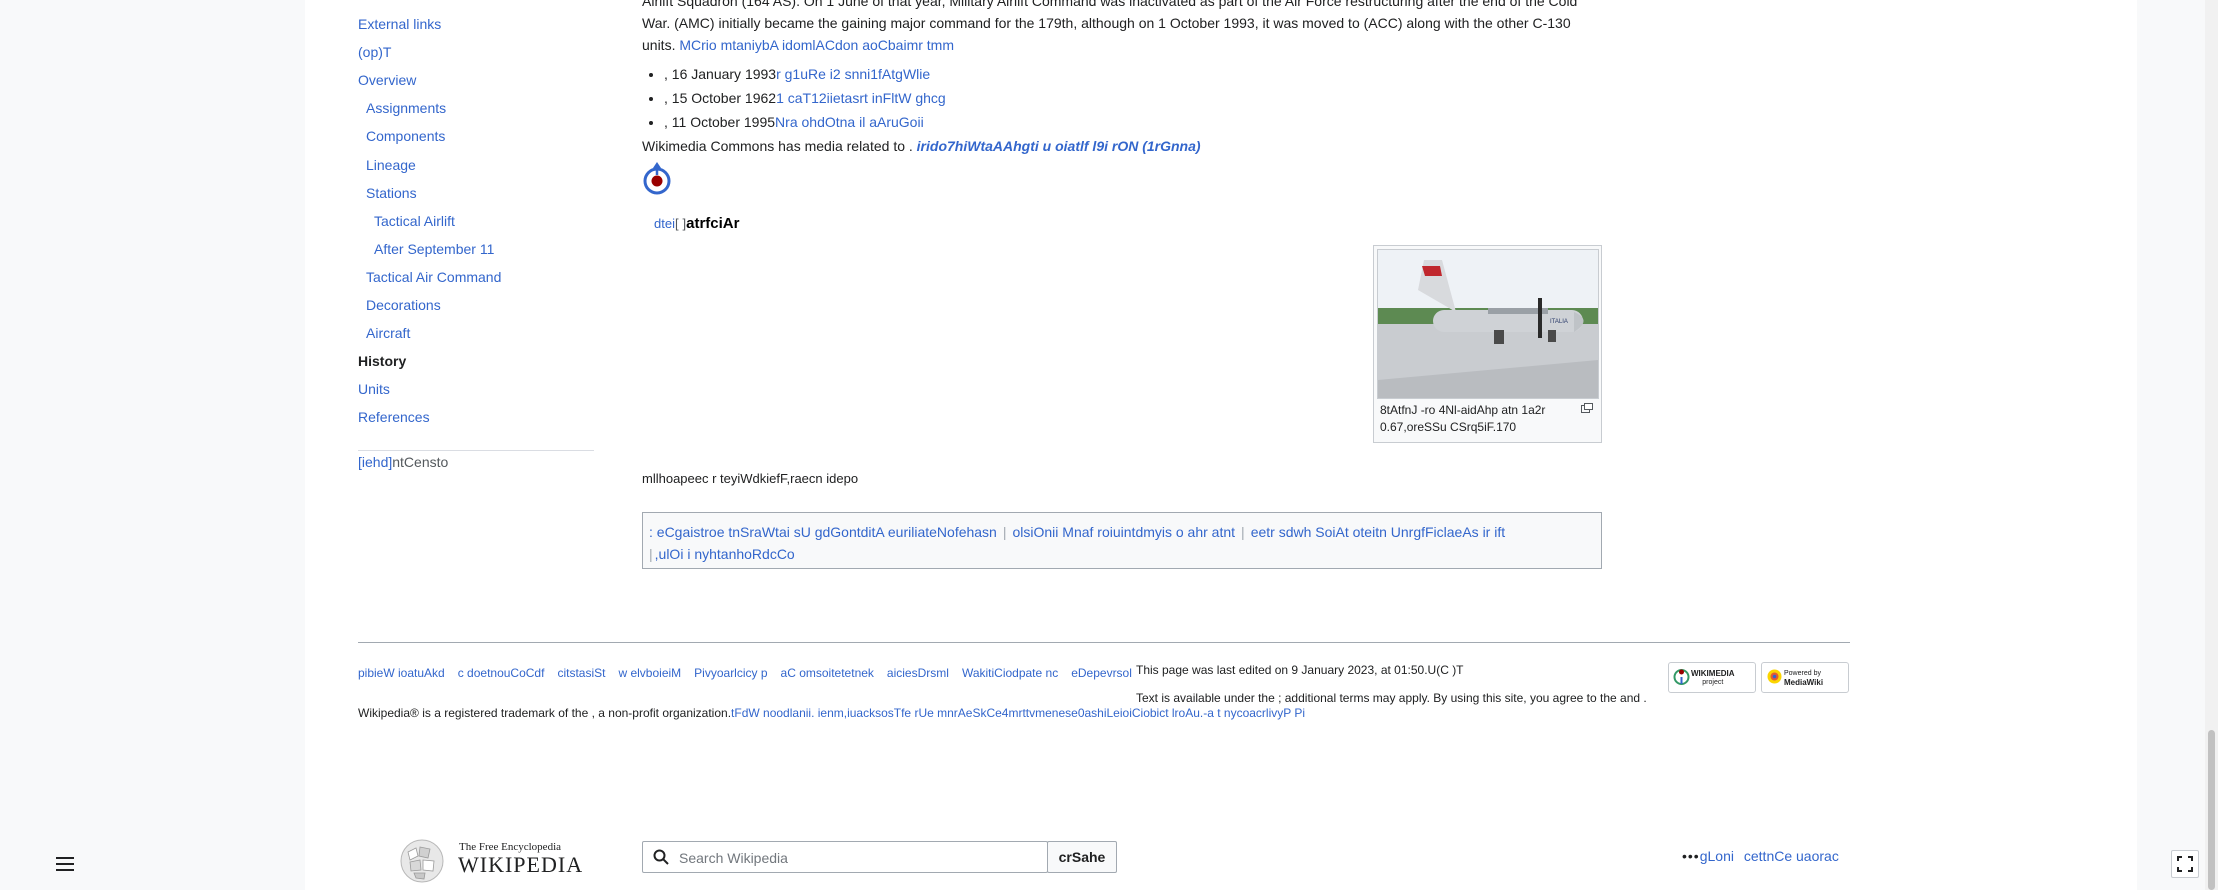  I want to click on toc-item: Components, so click(405, 136).